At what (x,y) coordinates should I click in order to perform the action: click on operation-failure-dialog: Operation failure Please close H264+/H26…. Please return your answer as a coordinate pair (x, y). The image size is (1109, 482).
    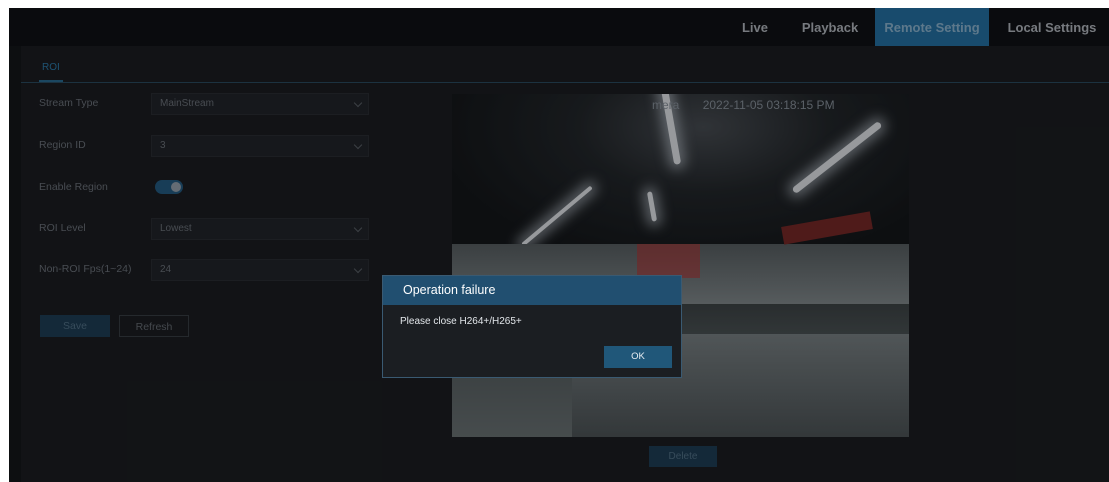
    Looking at the image, I should click on (532, 326).